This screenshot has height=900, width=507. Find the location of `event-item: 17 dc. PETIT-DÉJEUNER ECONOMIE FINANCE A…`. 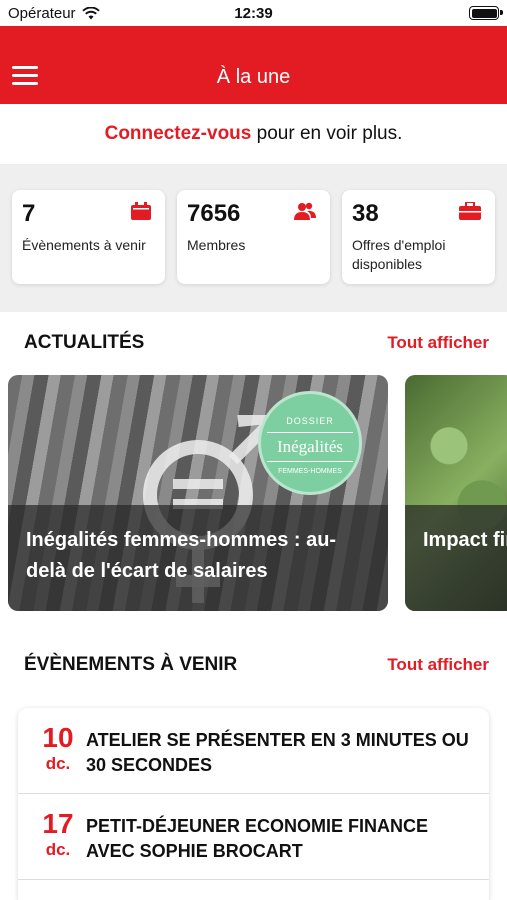

event-item: 17 dc. PETIT-DÉJEUNER ECONOMIE FINANCE A… is located at coordinates (253, 837).